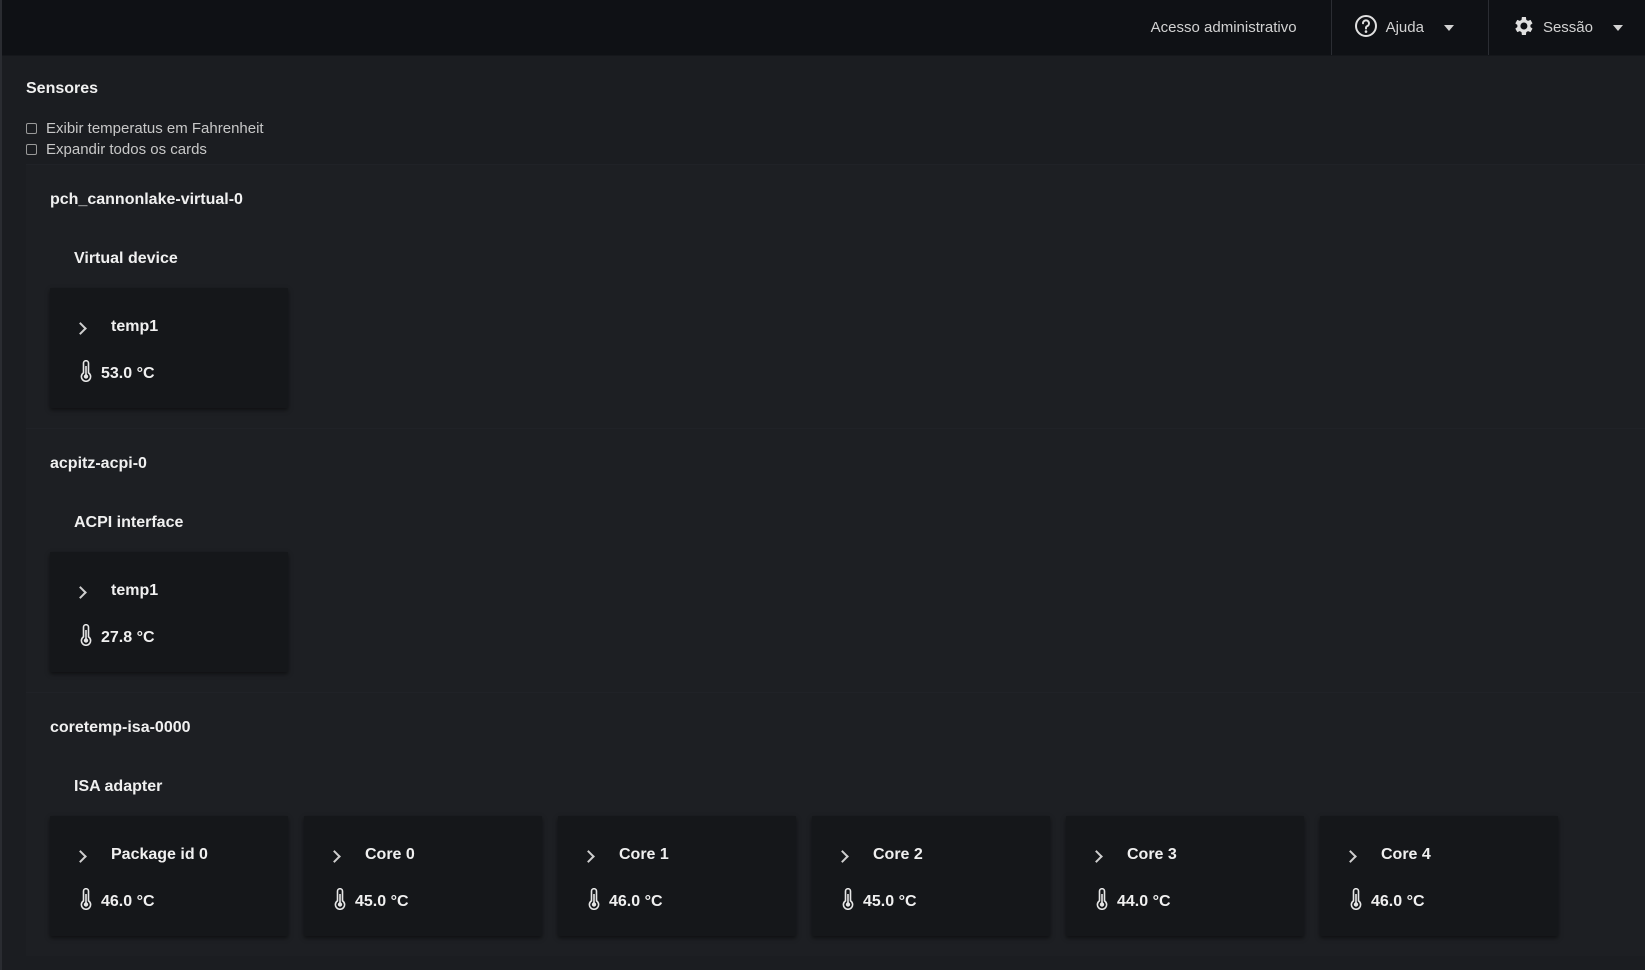 This screenshot has width=1645, height=970. I want to click on sensor-card-header: Core 0, so click(435, 855).